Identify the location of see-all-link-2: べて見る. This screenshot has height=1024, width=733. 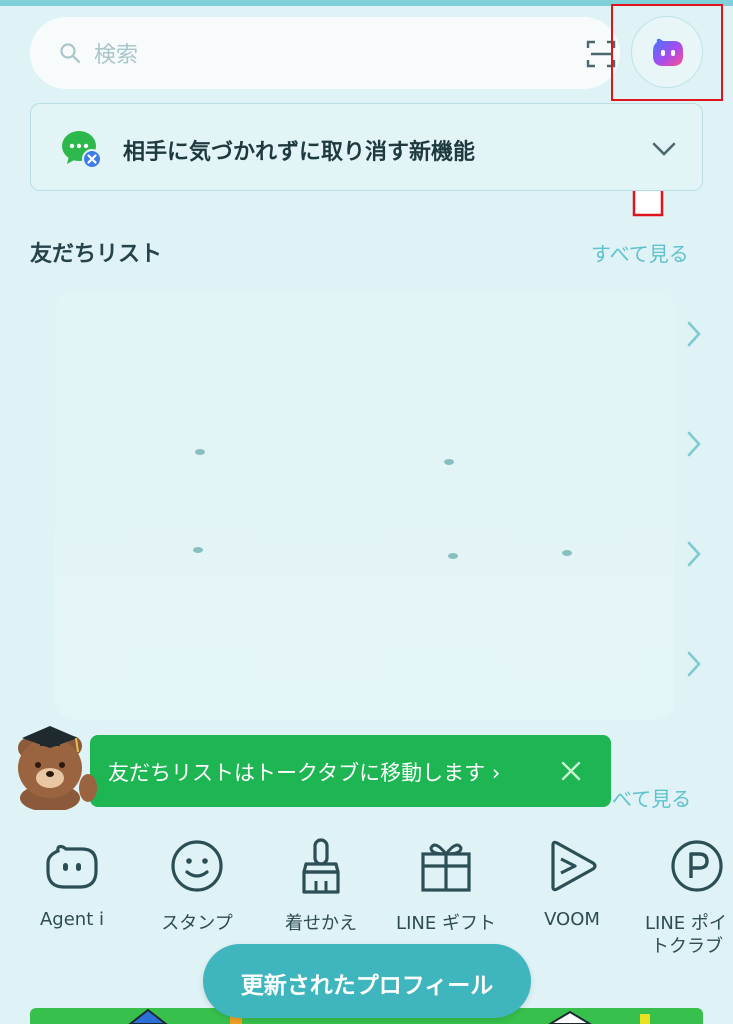
(651, 797).